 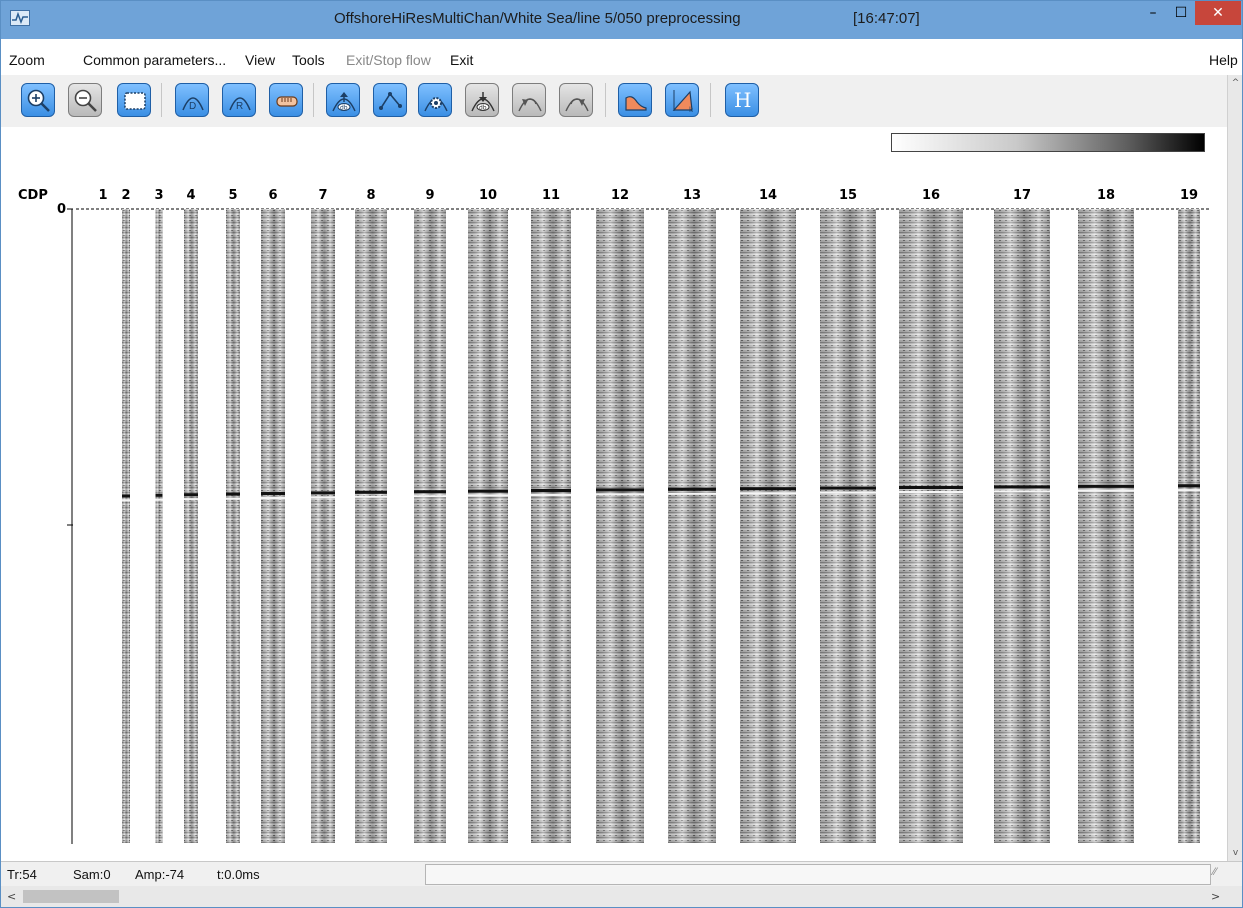 I want to click on pick-icon, so click(x=390, y=100).